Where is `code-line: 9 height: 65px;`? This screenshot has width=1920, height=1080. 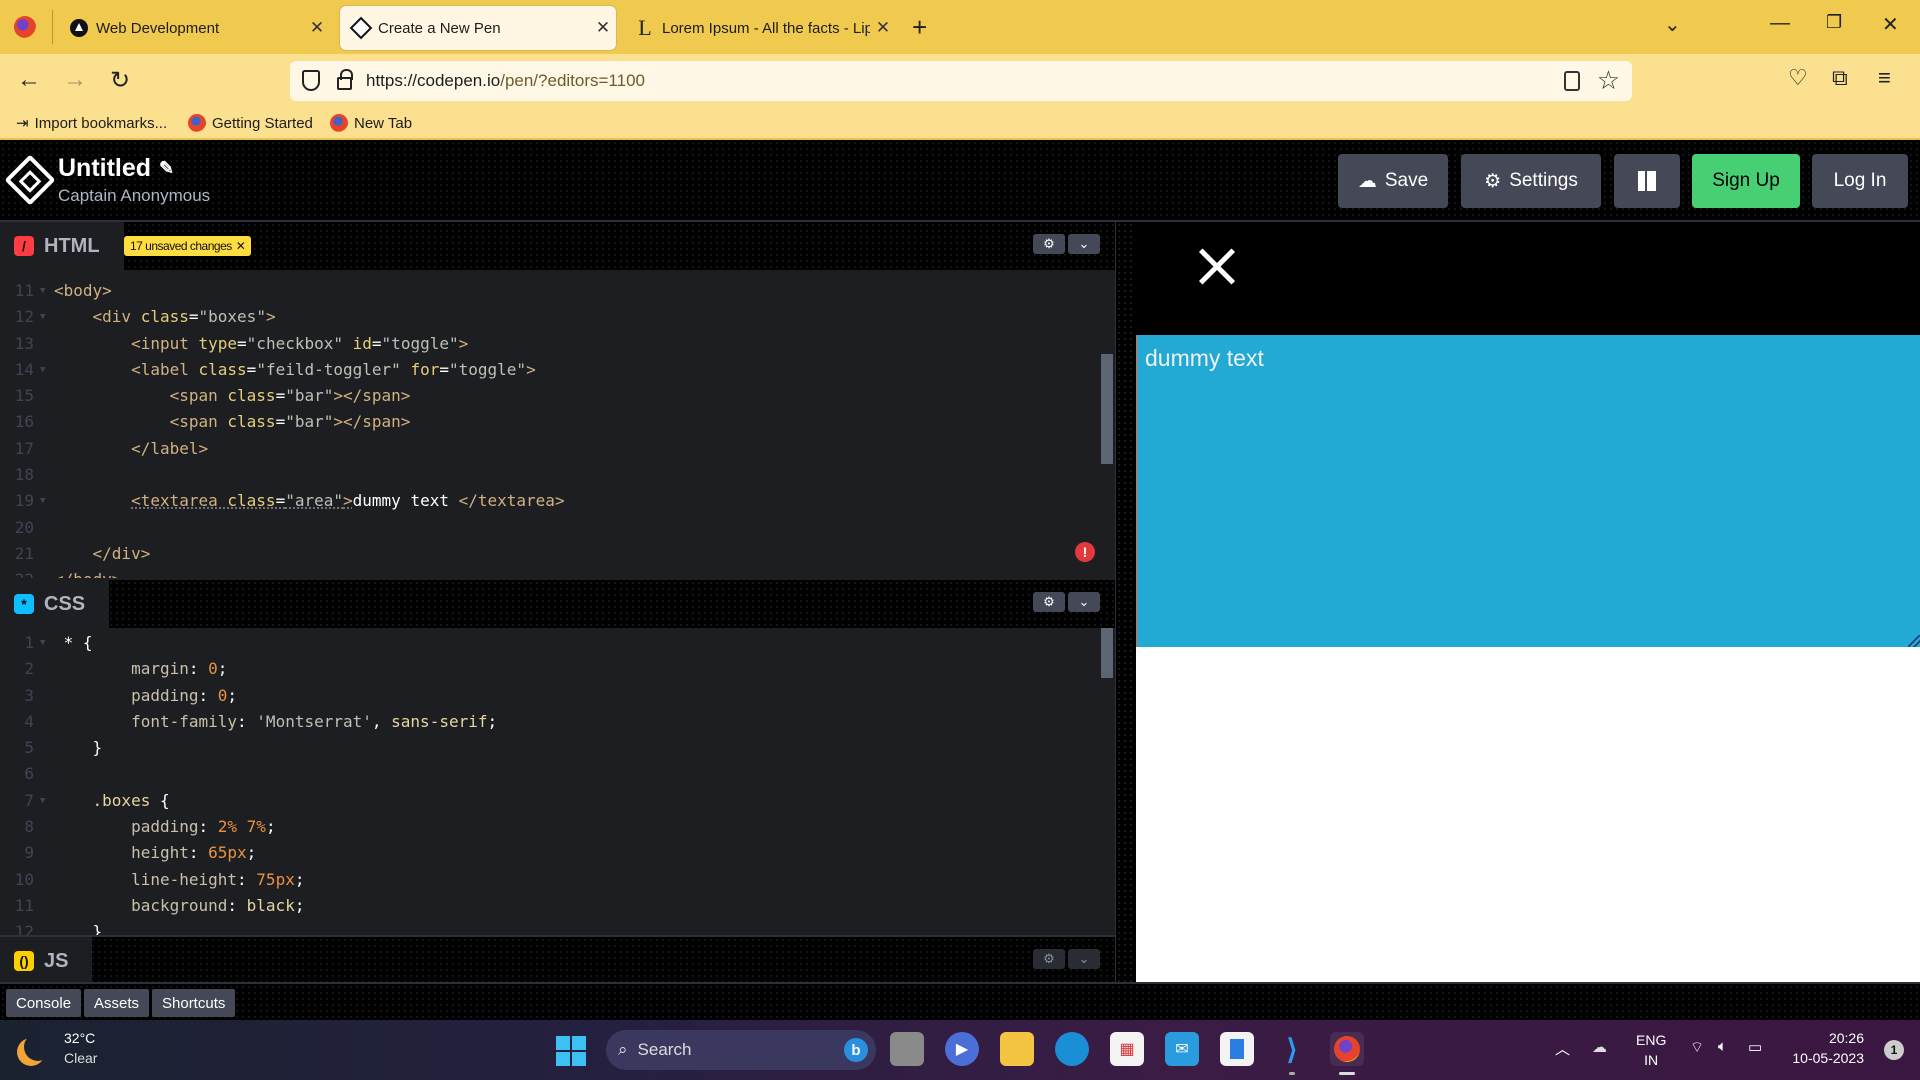 code-line: 9 height: 65px; is located at coordinates (549, 853).